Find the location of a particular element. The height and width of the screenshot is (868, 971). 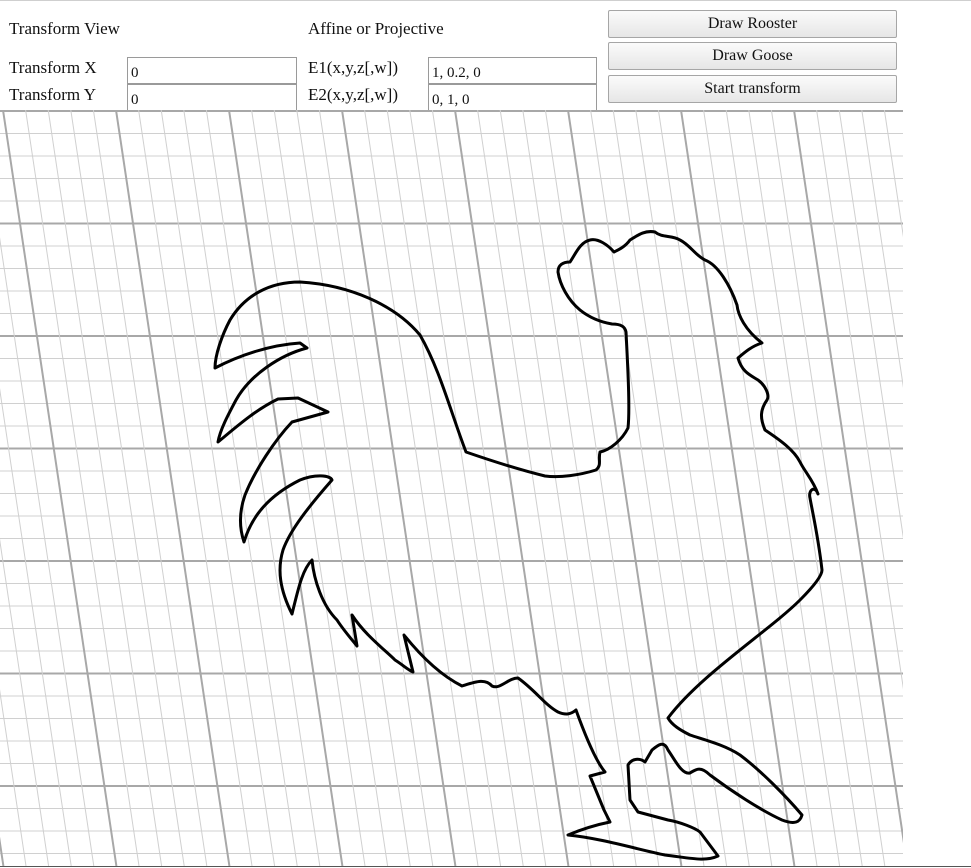

affine-projective-label: Affine or Projective is located at coordinates (376, 28).